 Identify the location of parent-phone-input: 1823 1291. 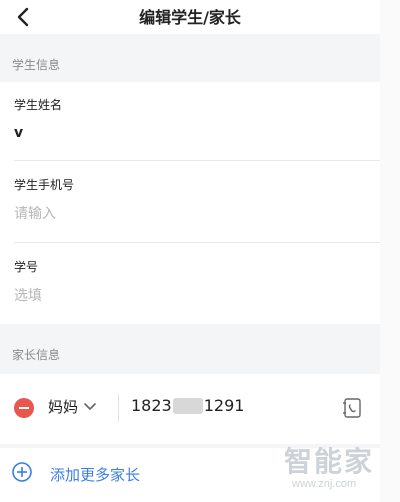
(187, 405).